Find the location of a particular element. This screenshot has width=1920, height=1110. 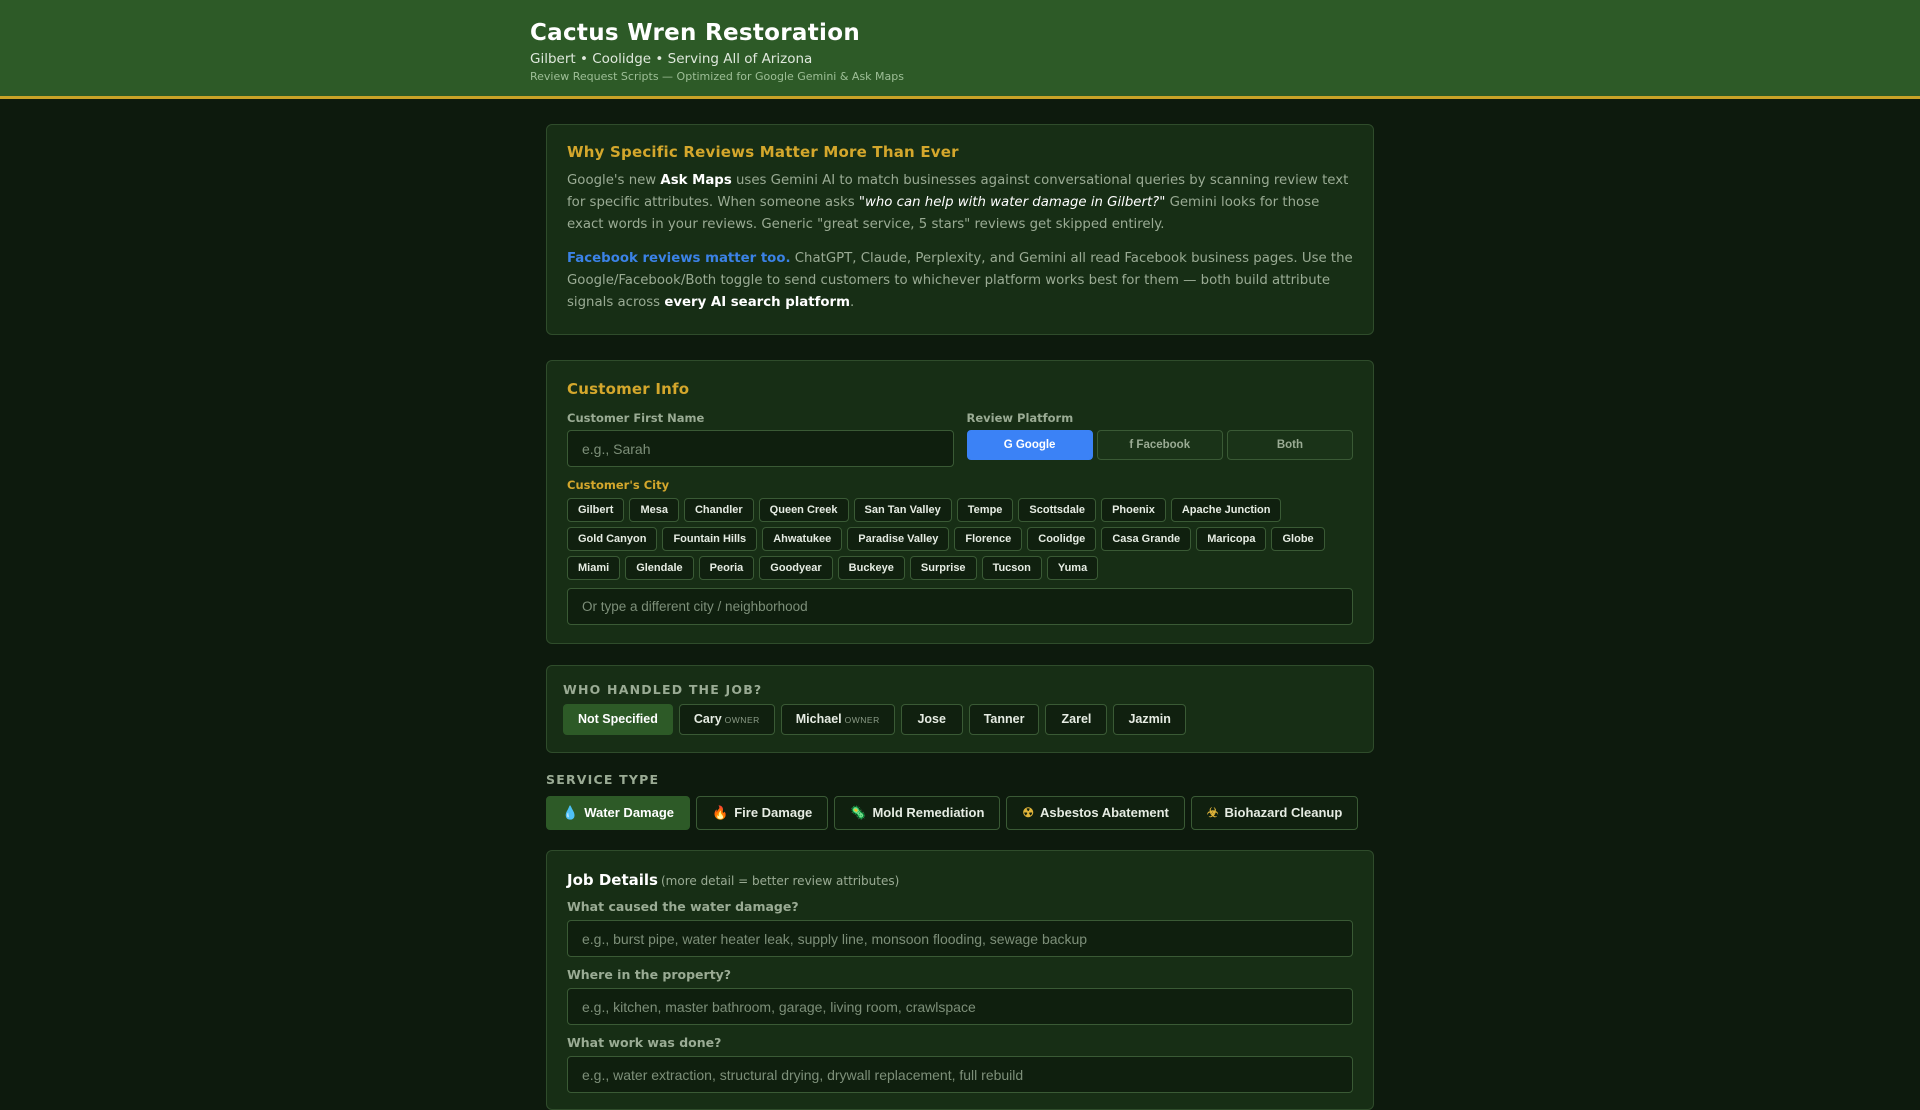

location-label: Where in the property? is located at coordinates (649, 974).